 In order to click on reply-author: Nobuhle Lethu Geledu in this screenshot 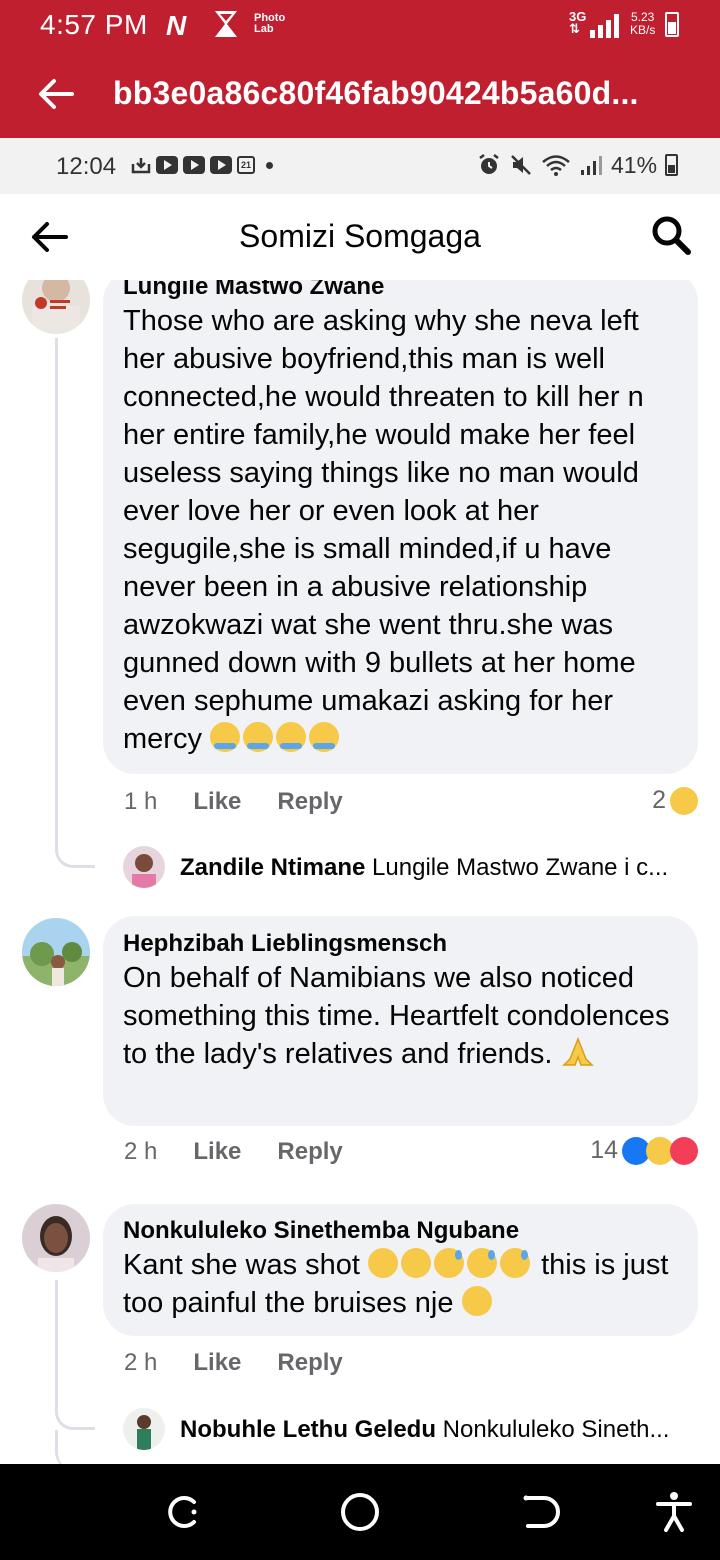, I will do `click(308, 1429)`.